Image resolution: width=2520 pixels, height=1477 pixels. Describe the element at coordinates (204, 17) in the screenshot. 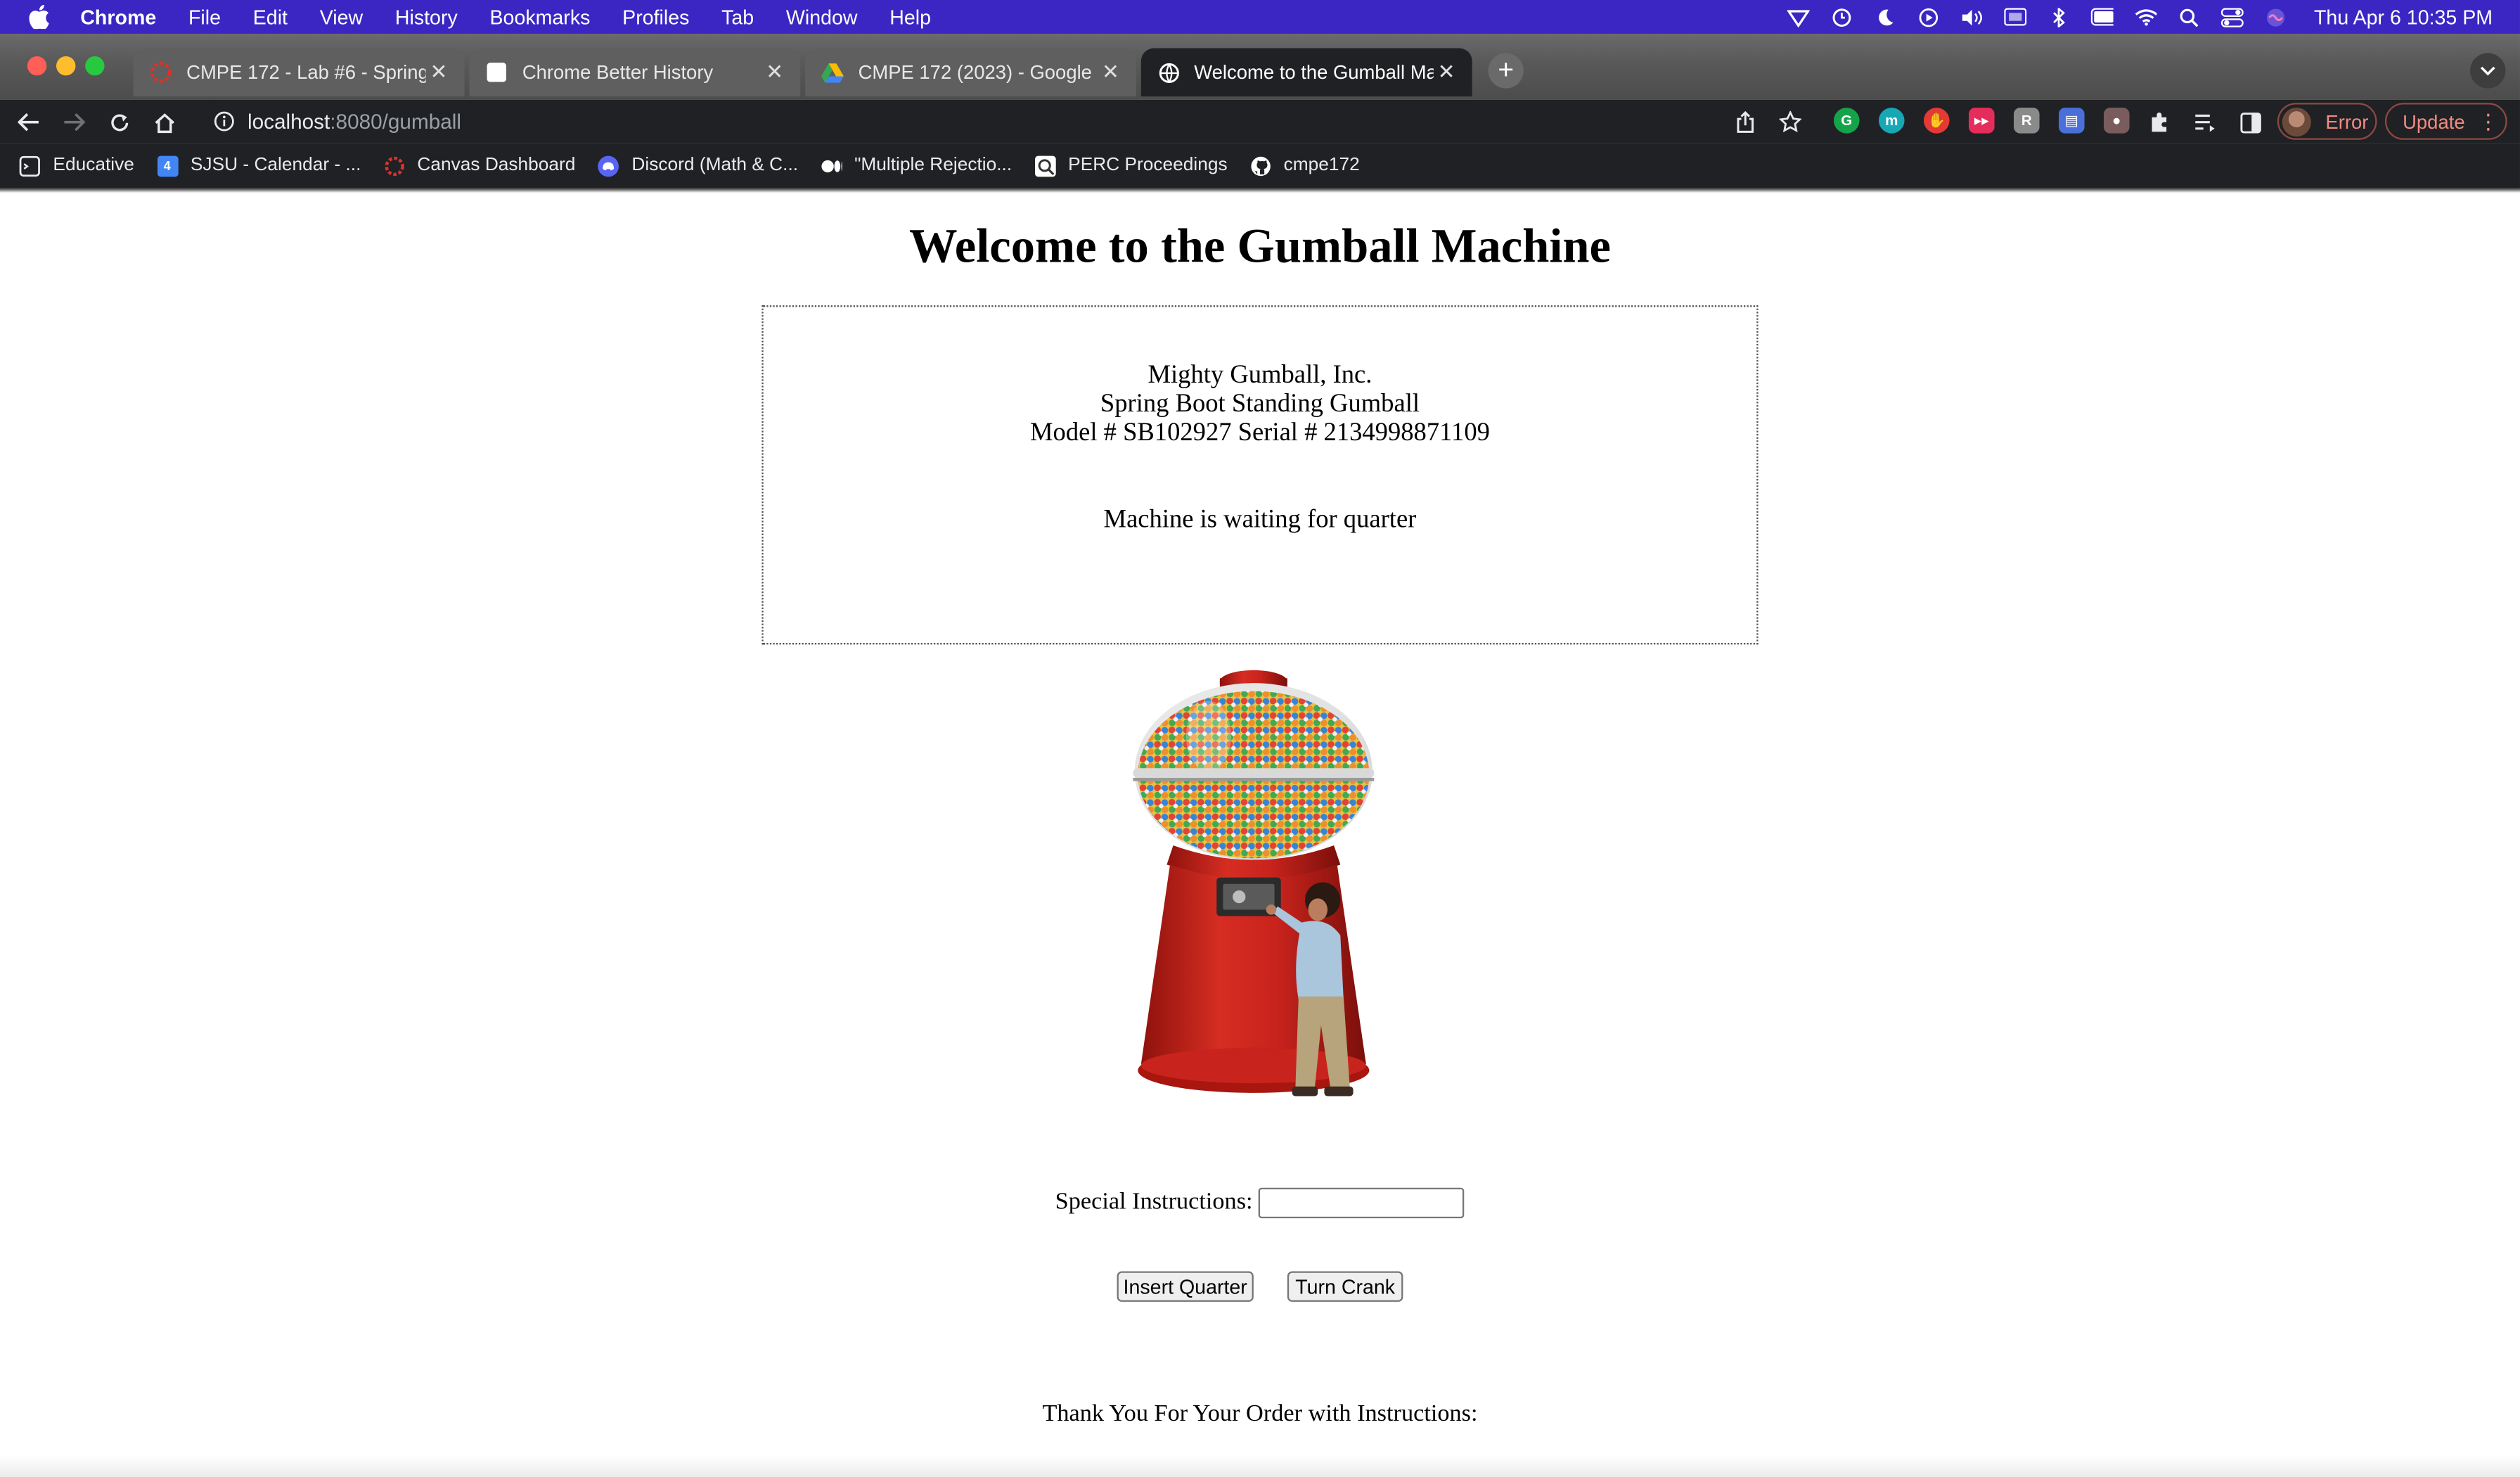

I see `menu-file: File` at that location.